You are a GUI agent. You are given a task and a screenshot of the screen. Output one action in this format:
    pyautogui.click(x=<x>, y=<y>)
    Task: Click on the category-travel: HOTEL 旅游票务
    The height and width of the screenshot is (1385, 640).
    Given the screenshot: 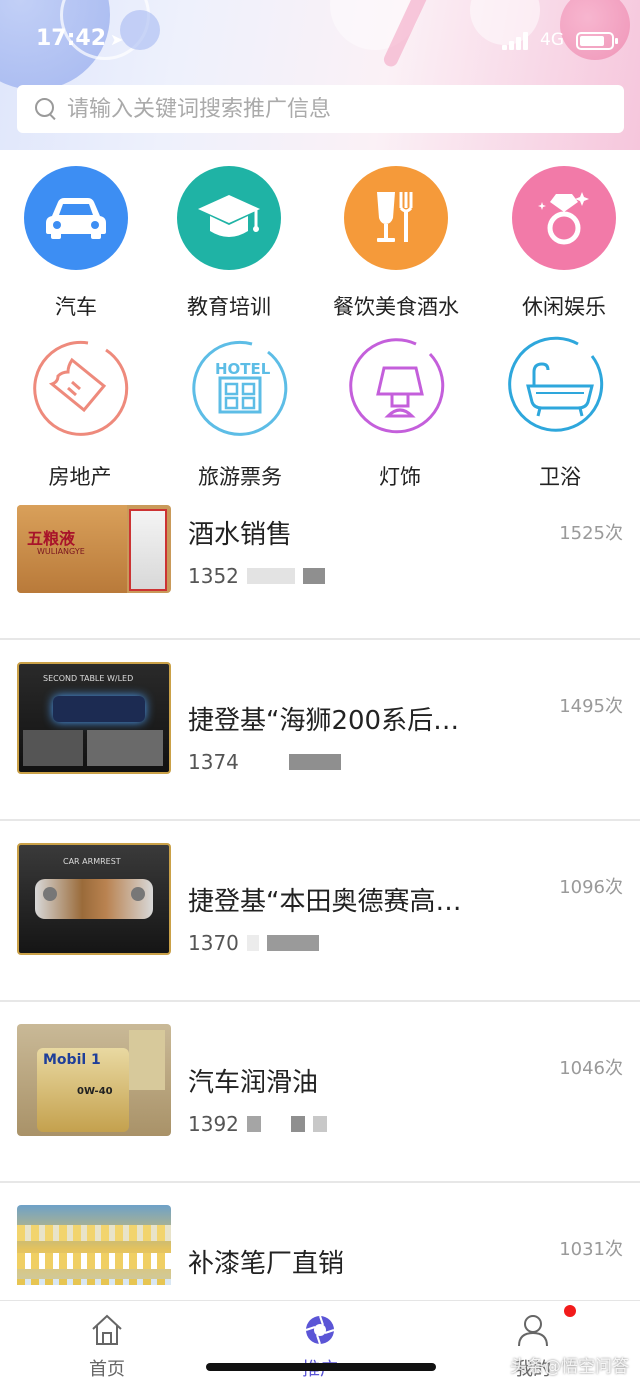 What is the action you would take?
    pyautogui.click(x=240, y=413)
    